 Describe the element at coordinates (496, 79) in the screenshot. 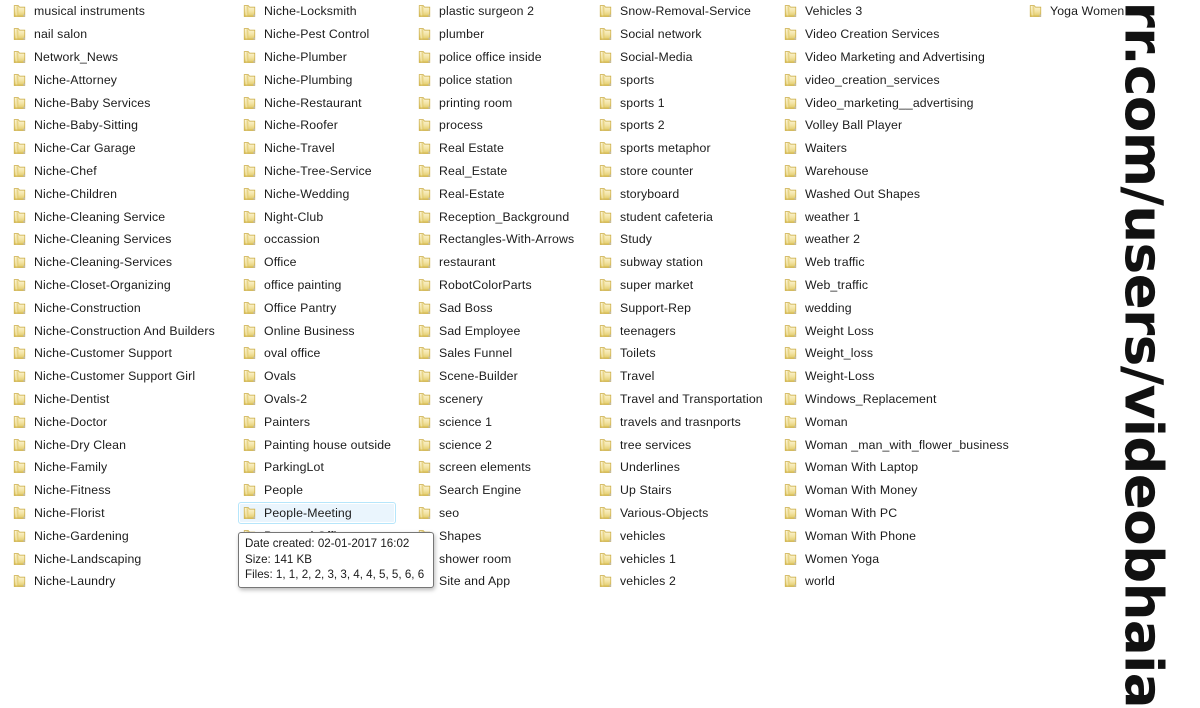

I see `folder-list-item: police station` at that location.